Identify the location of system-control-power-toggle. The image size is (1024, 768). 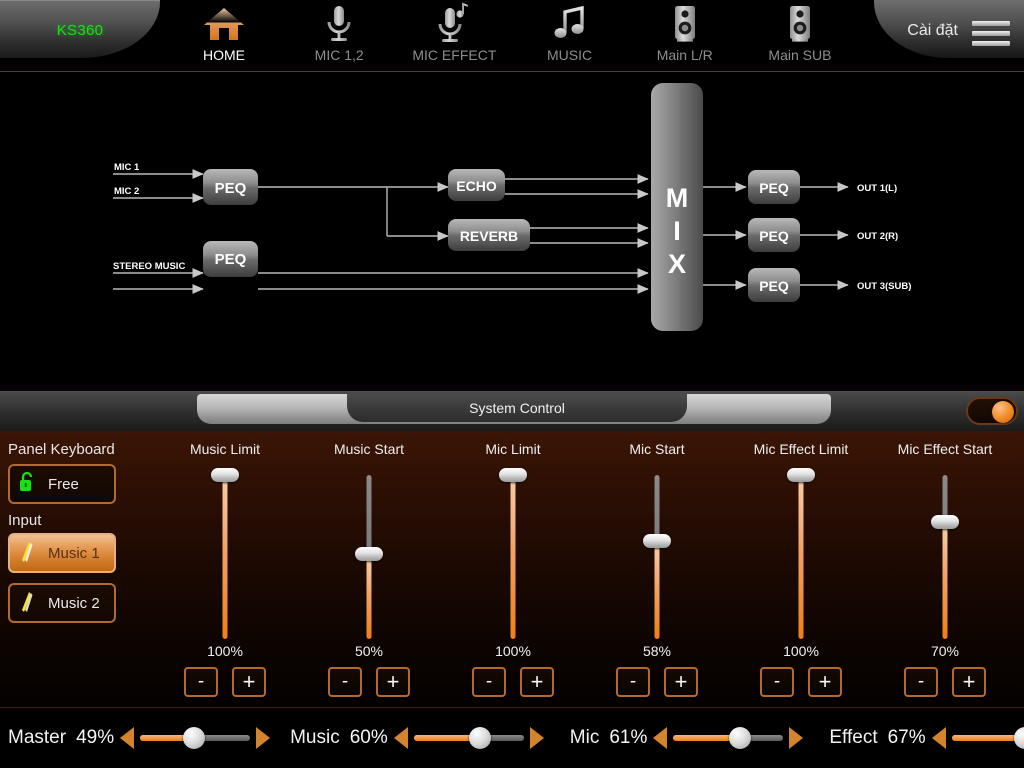
(992, 411).